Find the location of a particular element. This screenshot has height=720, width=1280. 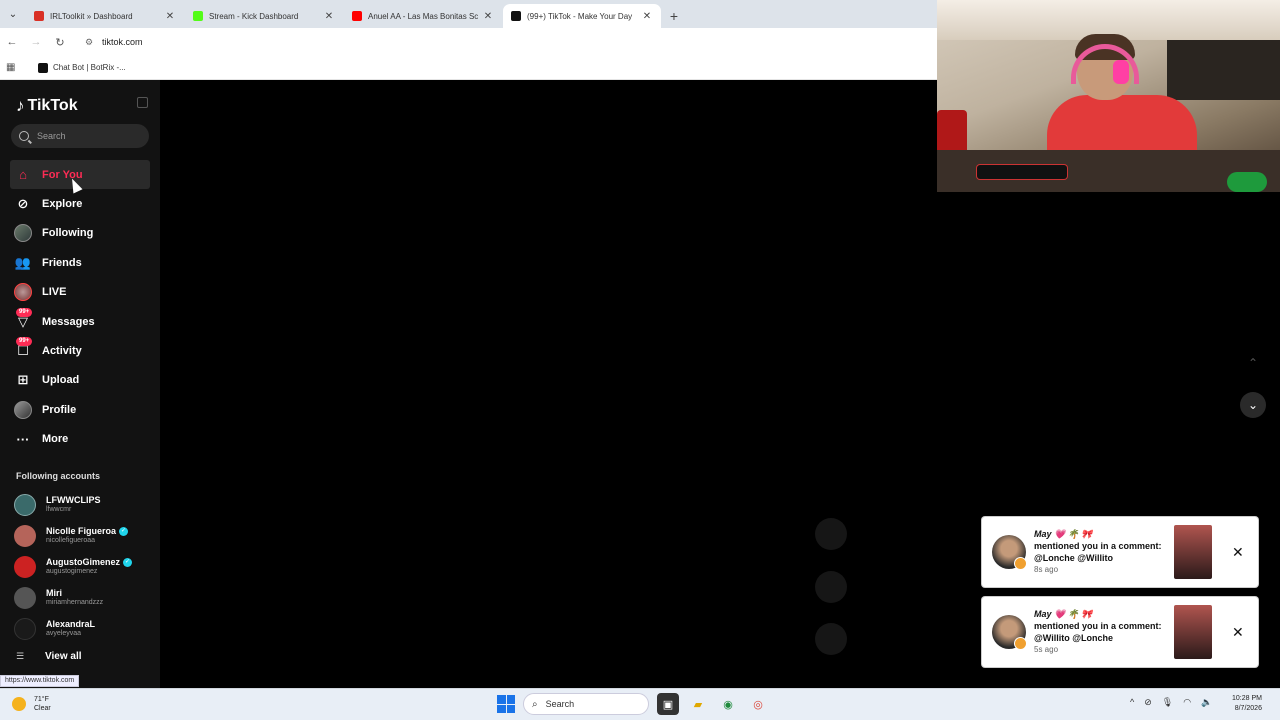

account-handle: nicollefigueroaa is located at coordinates (71, 540).